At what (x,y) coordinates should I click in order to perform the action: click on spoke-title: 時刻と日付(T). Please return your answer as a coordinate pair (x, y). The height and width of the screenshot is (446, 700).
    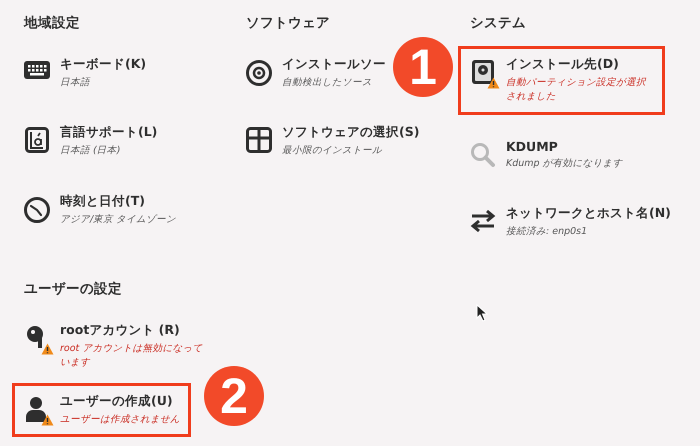
    Looking at the image, I should click on (103, 201).